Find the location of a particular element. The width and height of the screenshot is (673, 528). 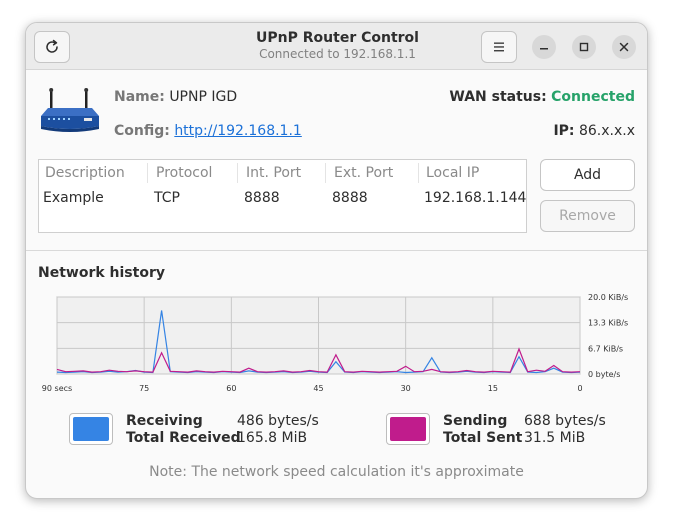

x-tick-label: 60 is located at coordinates (231, 388).